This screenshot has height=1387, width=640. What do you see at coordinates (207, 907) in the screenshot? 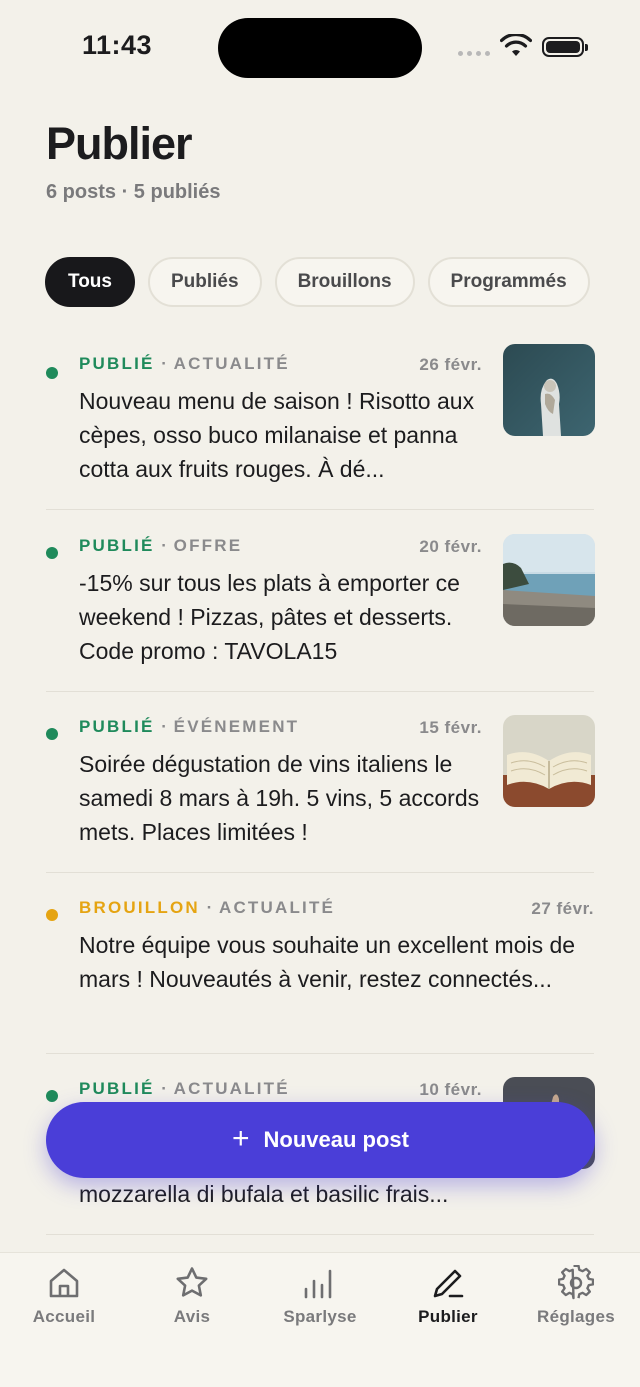
I see `post-meta: BROUILLON · ACTUALITÉ` at bounding box center [207, 907].